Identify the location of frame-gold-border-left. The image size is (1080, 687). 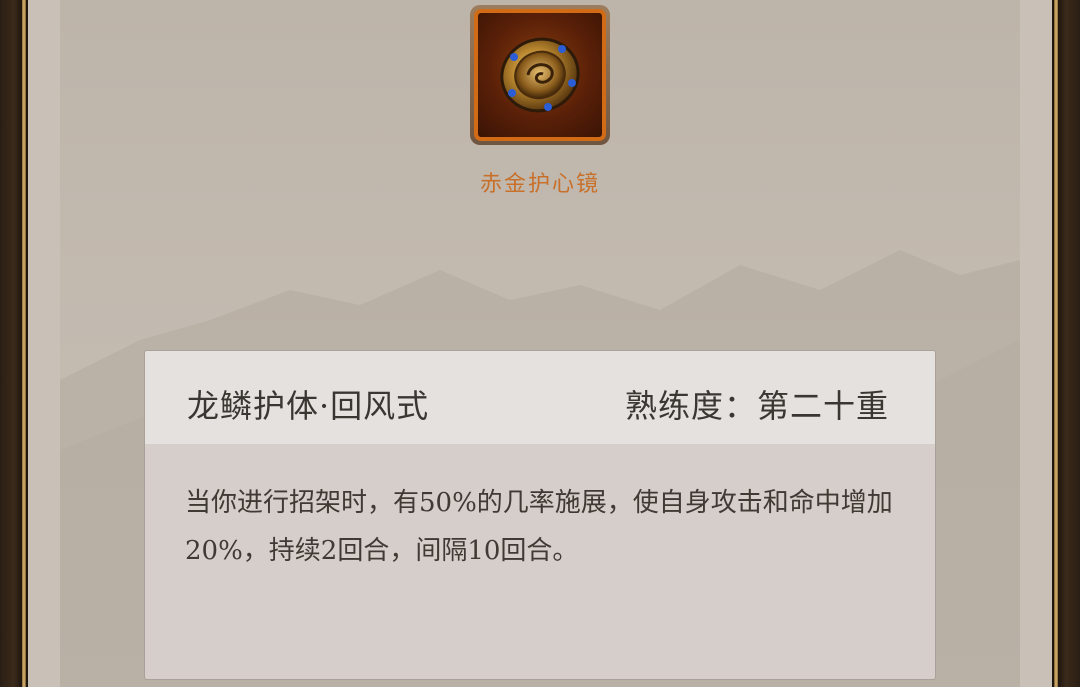
(24, 343).